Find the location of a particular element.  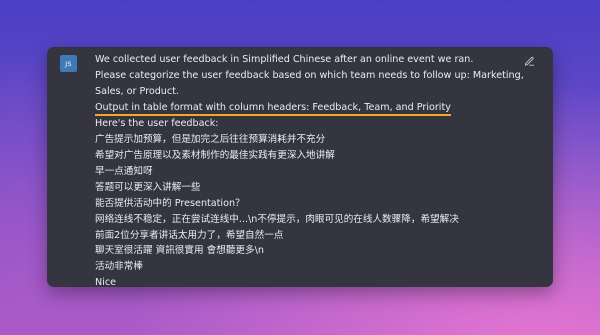

feedback-item: 广告提示加预算，但是加完之后往往预算消耗并不充分 is located at coordinates (210, 140).